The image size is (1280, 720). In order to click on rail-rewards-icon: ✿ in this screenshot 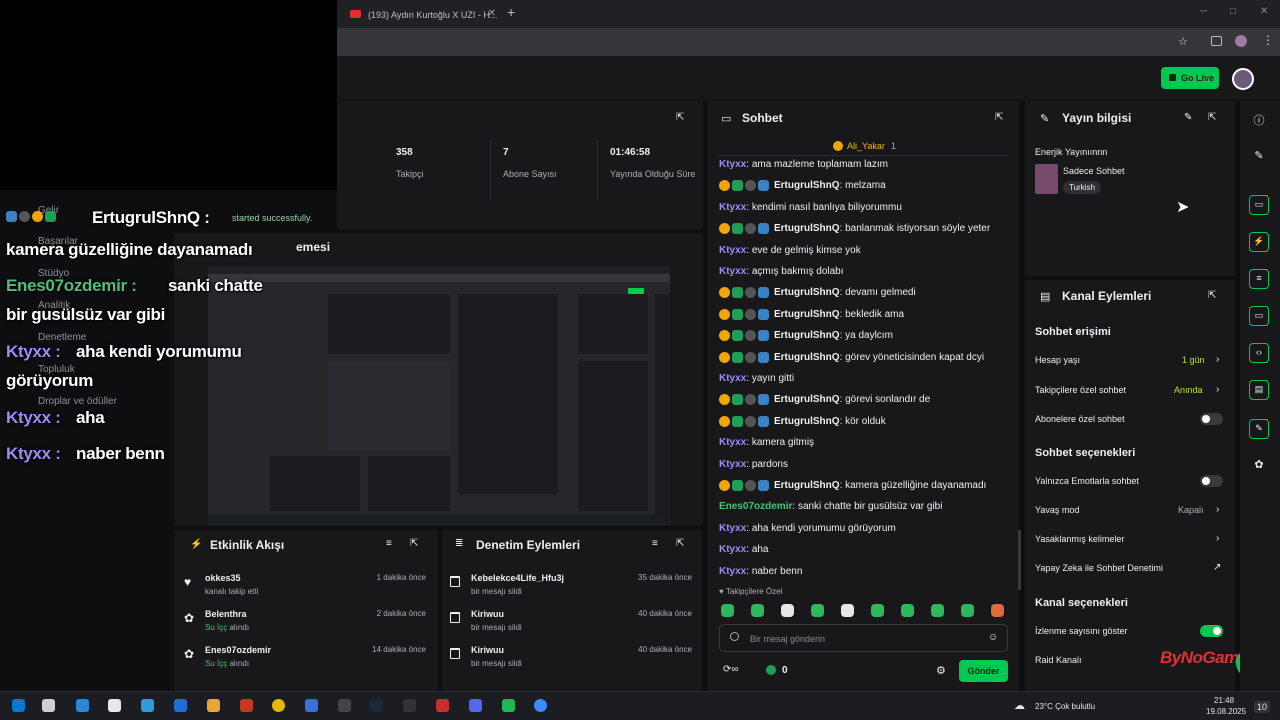, I will do `click(1259, 465)`.